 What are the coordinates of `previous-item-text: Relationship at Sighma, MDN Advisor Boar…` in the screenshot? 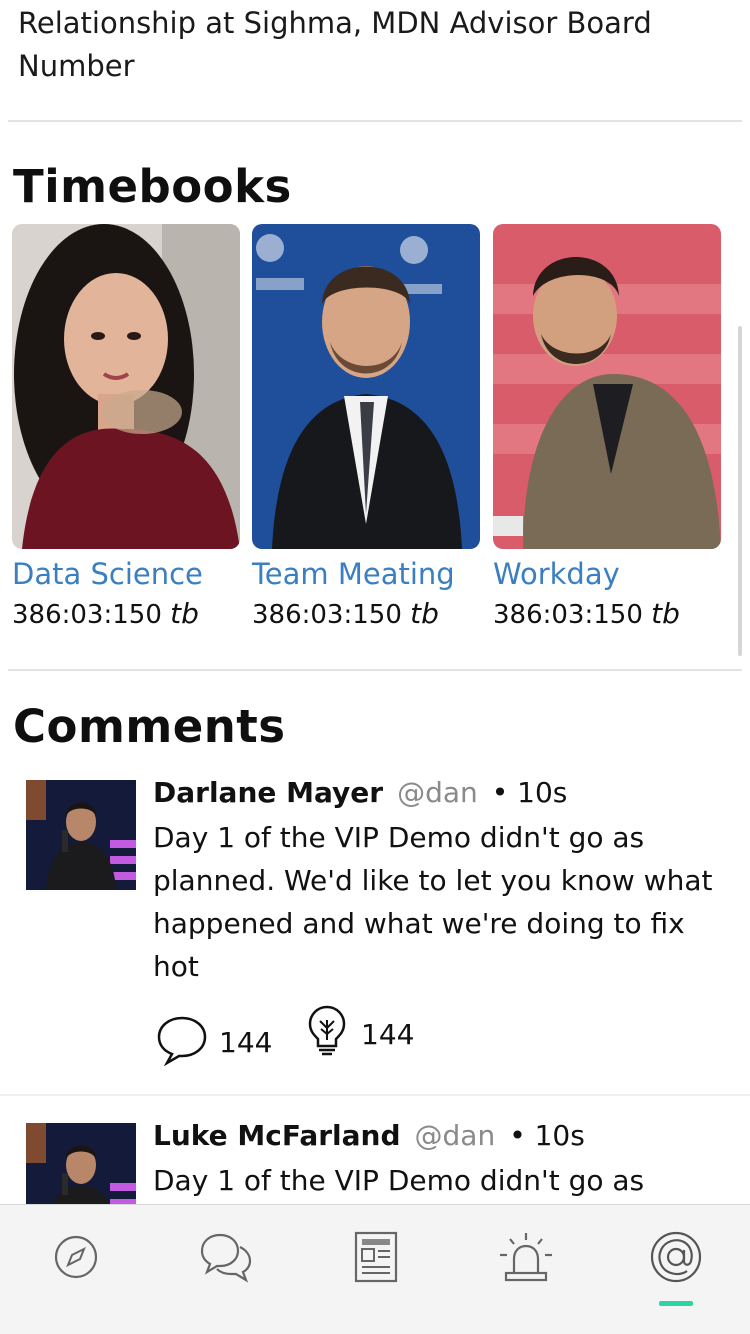 It's located at (335, 44).